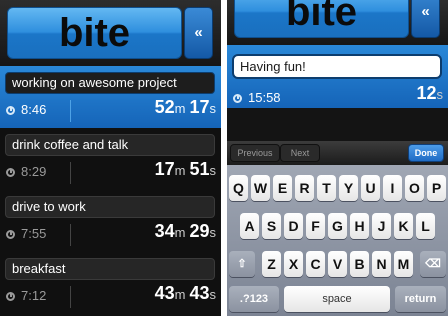  I want to click on start-time: 7:55, so click(34, 233).